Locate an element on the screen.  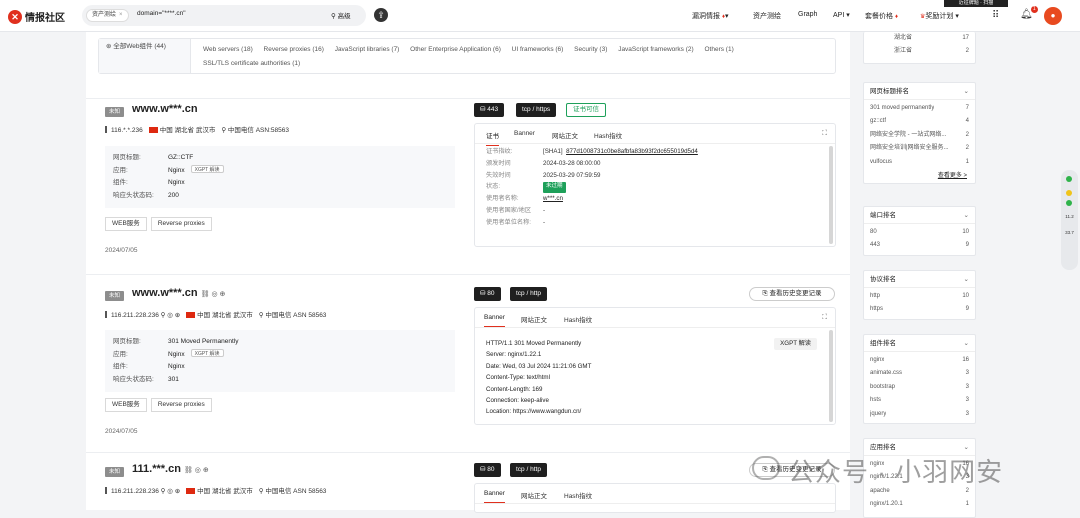
logo: ✕ 情报社区 is located at coordinates (36, 16).